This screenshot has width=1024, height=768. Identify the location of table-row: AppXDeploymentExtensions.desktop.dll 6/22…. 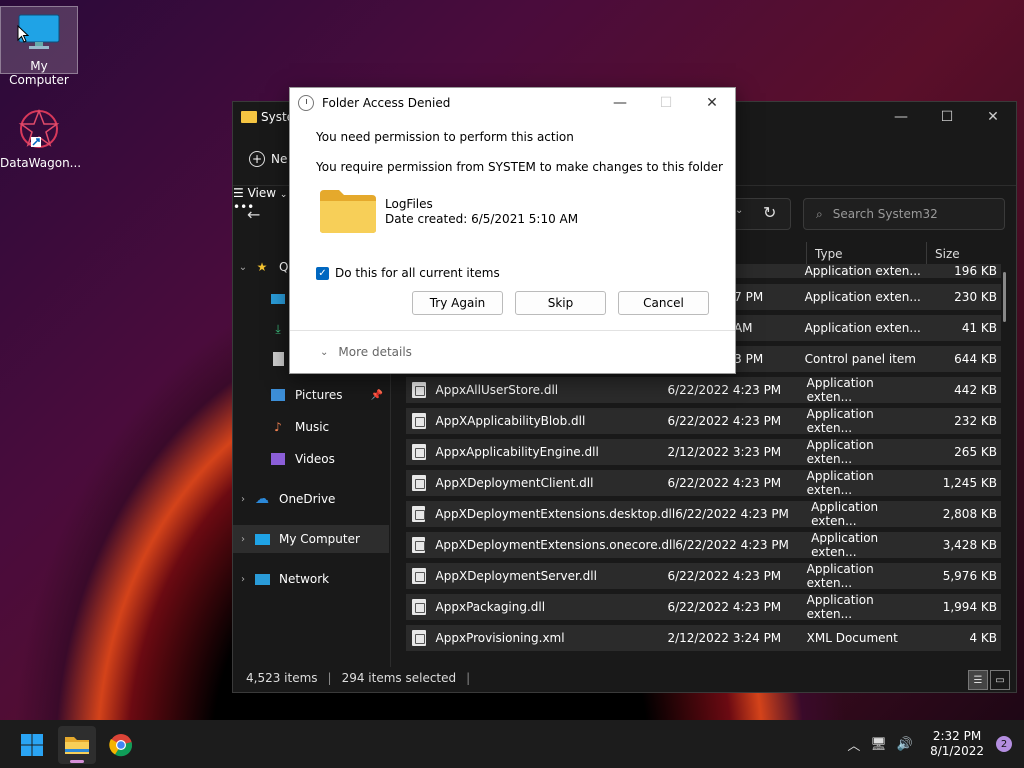
(703, 514).